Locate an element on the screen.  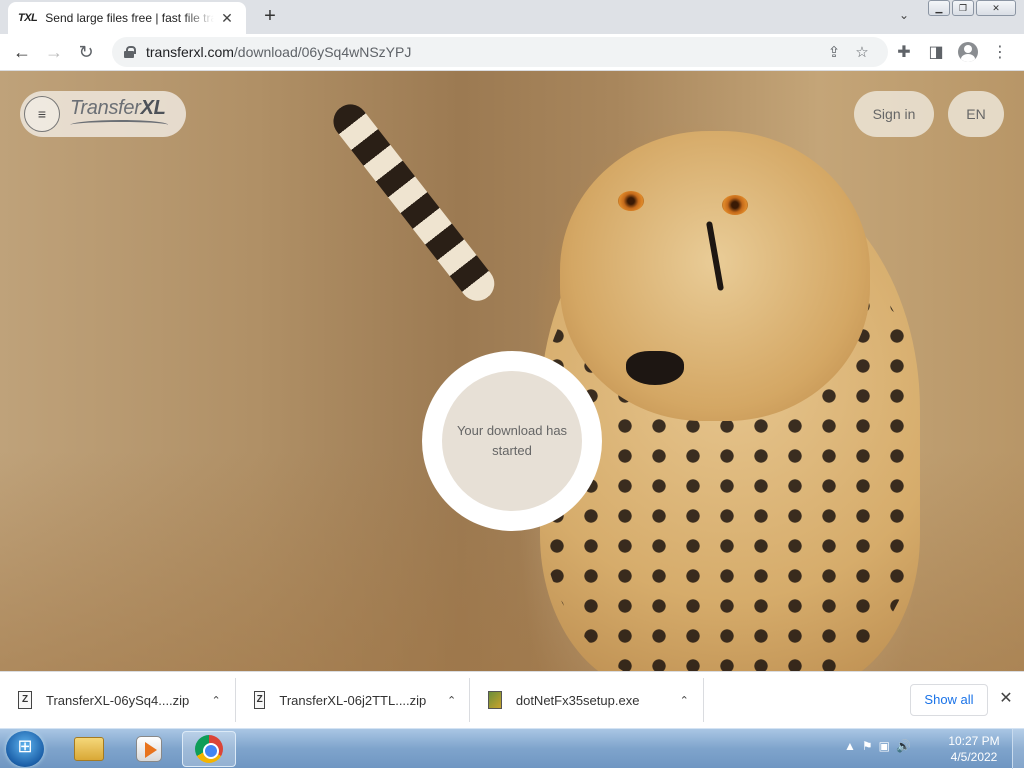
download-filename: dotNetFx35setup.exe is located at coordinates (577, 700).